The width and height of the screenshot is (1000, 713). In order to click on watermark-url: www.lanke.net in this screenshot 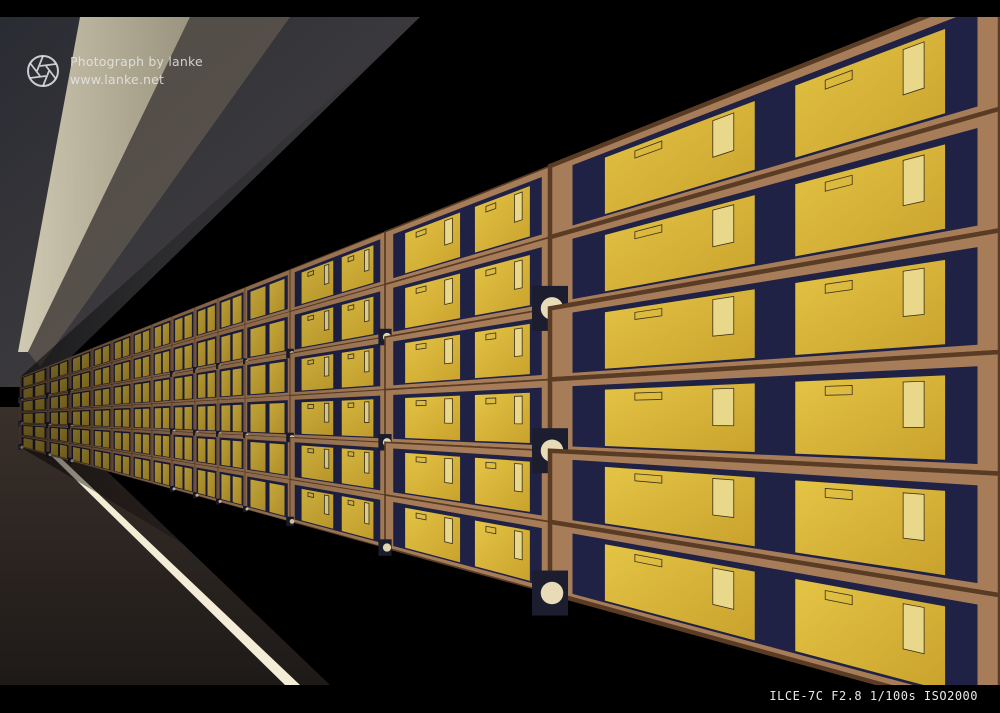, I will do `click(117, 79)`.